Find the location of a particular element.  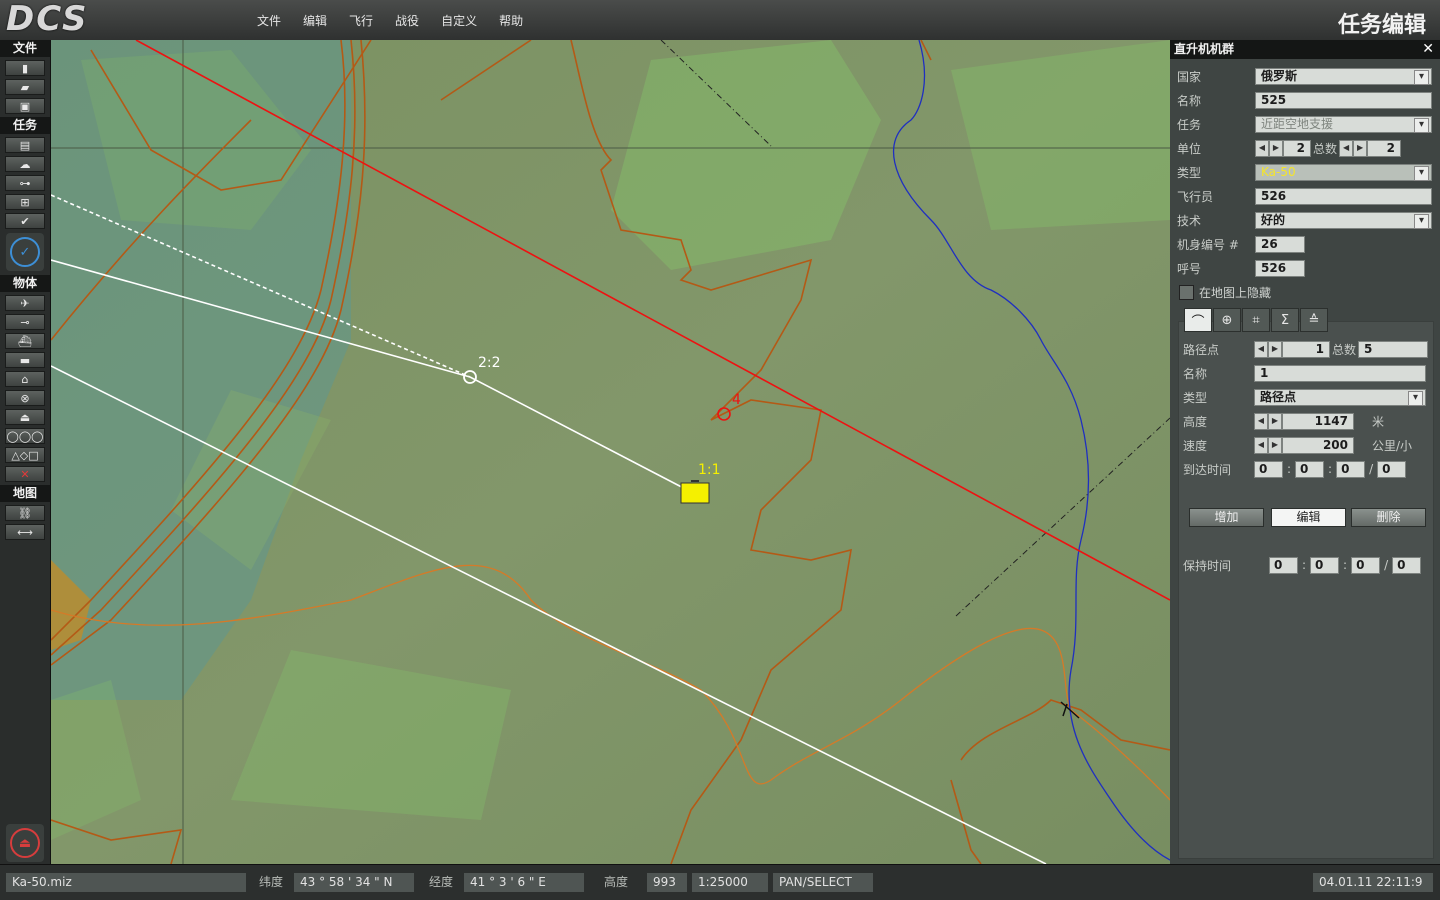

add-waypoint-button: 增加 is located at coordinates (1226, 517).